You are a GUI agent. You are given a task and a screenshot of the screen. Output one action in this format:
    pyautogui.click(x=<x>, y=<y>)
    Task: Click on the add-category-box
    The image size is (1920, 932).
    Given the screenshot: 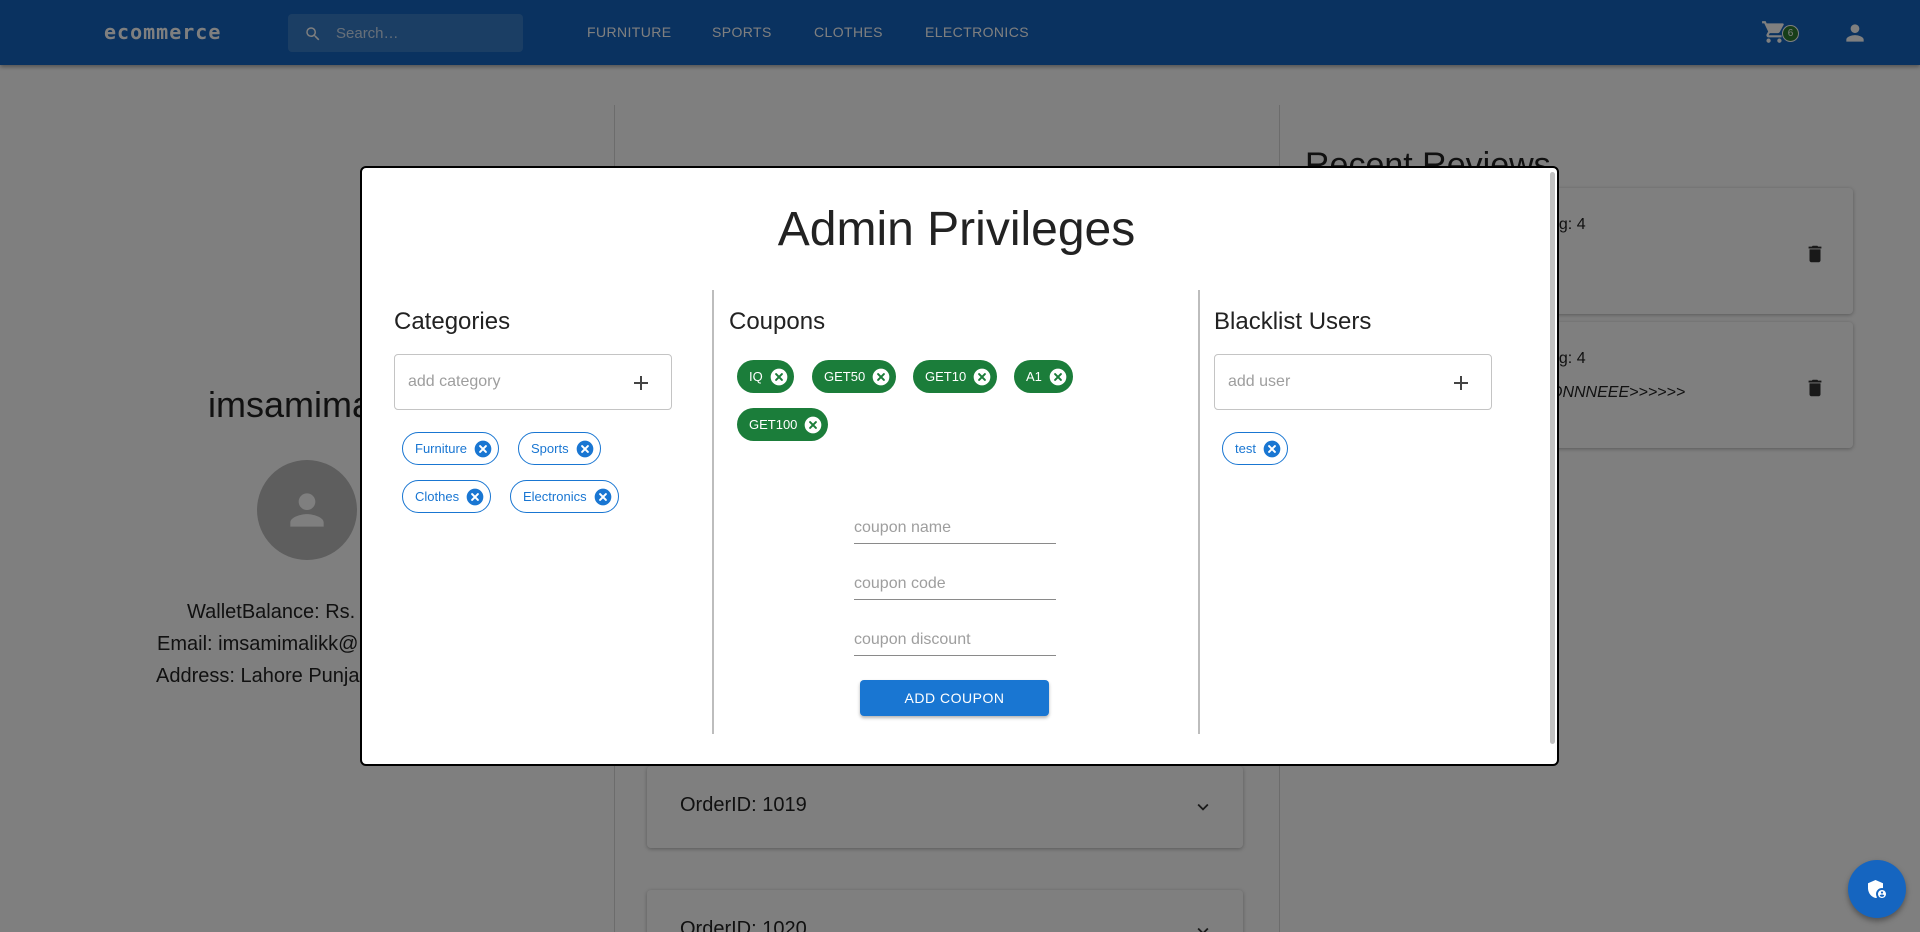 What is the action you would take?
    pyautogui.click(x=533, y=382)
    